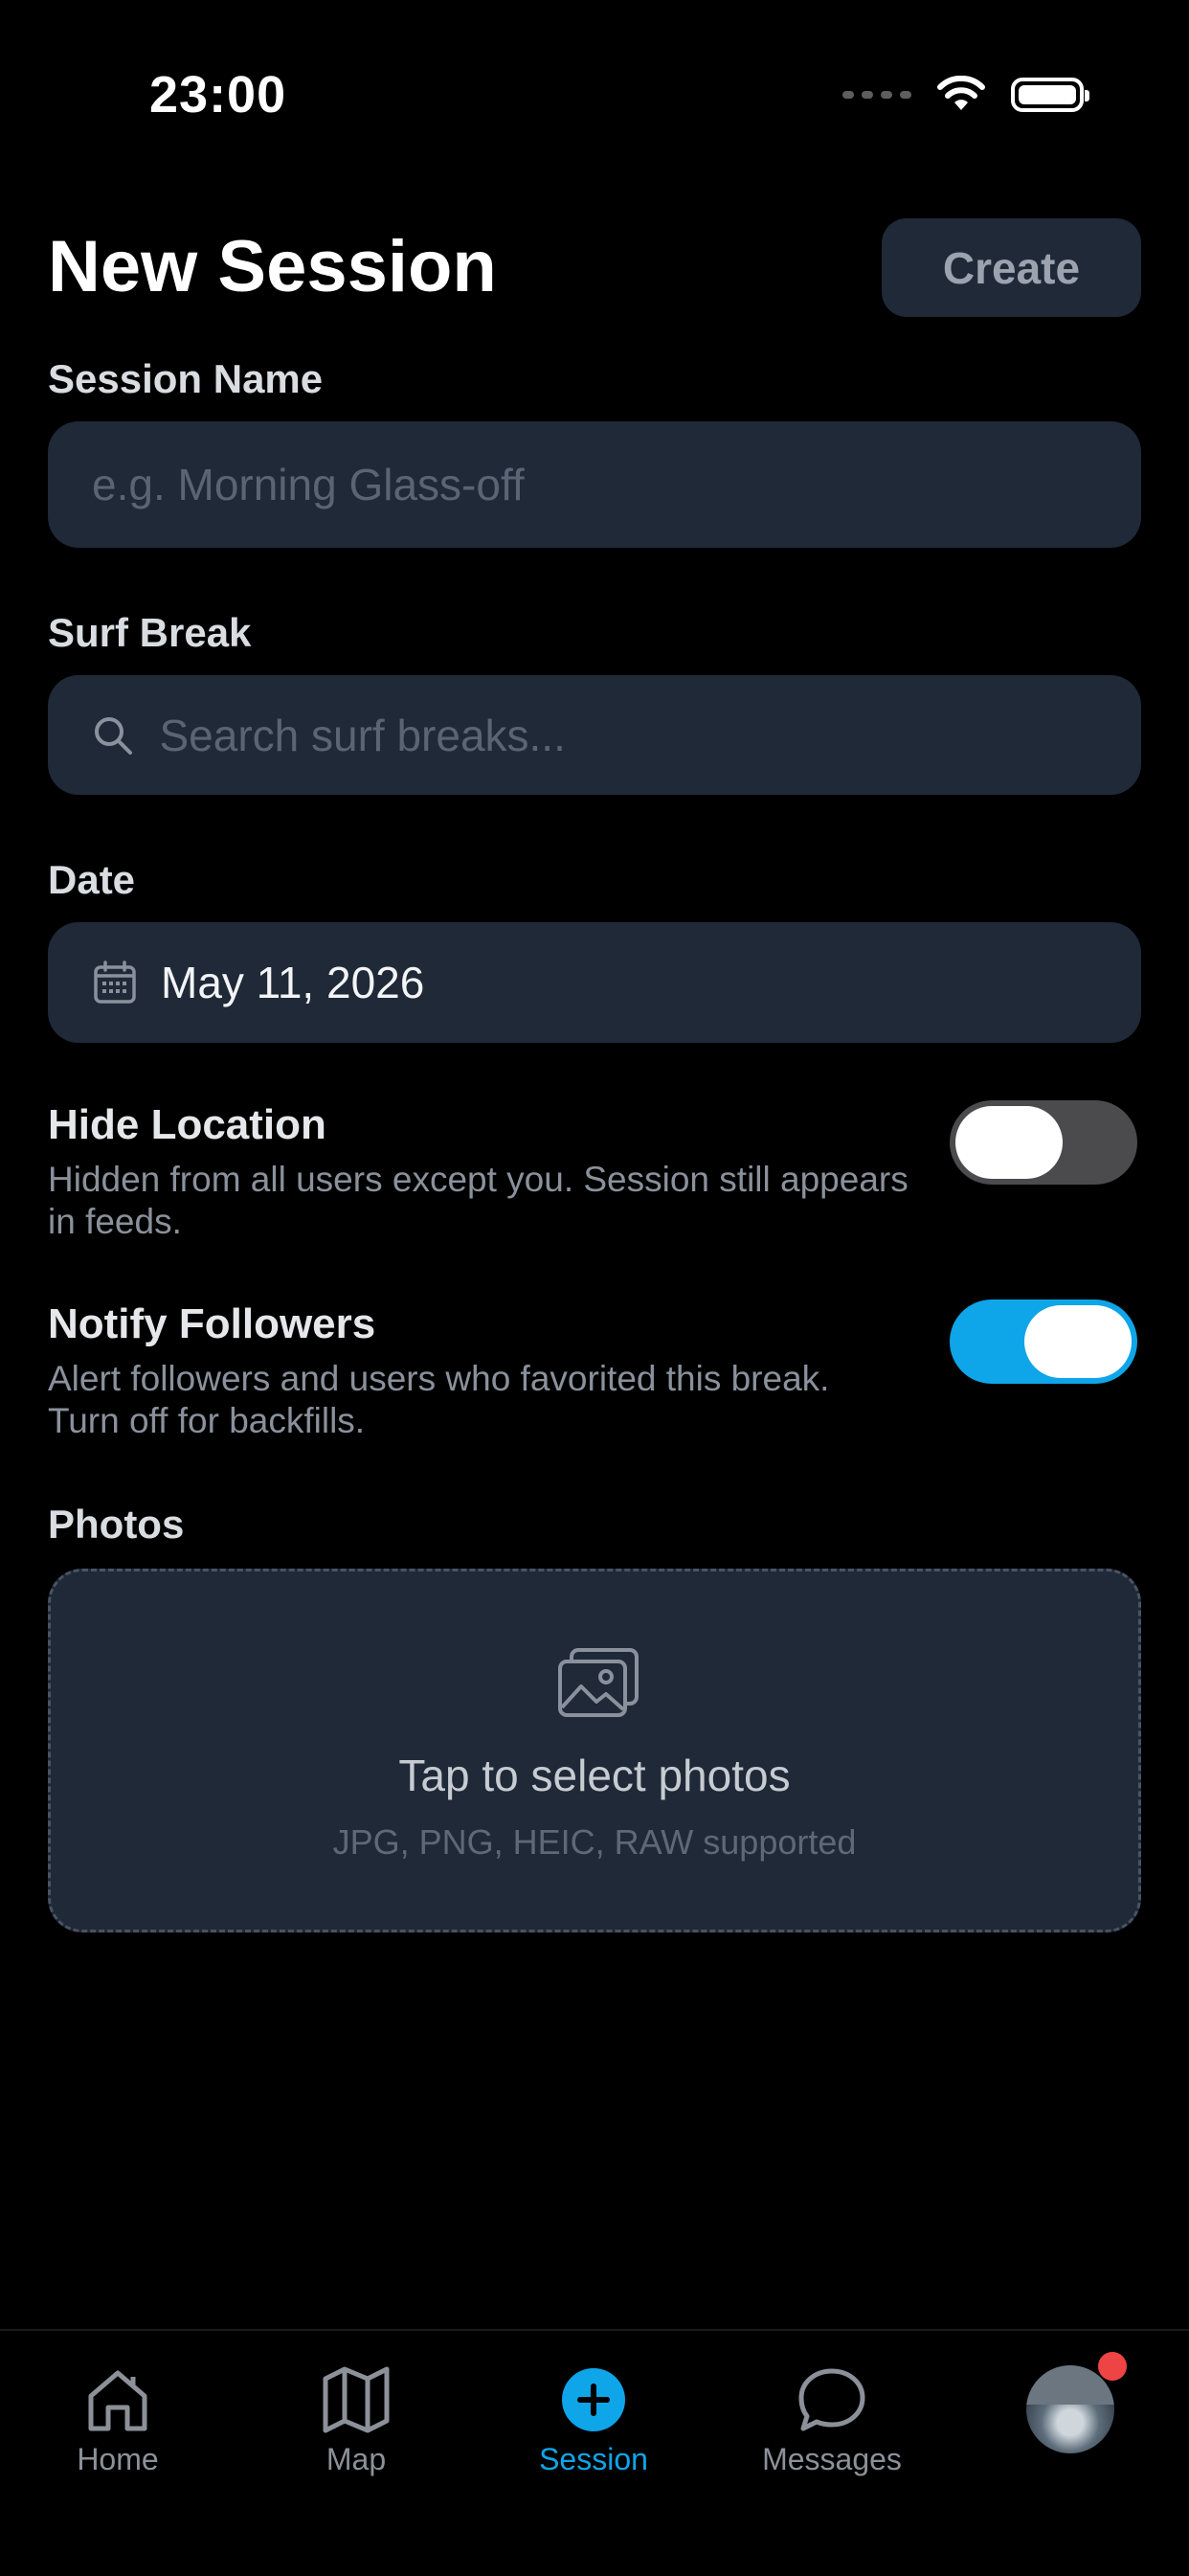 This screenshot has height=2576, width=1189. I want to click on tab-map: Map, so click(356, 2420).